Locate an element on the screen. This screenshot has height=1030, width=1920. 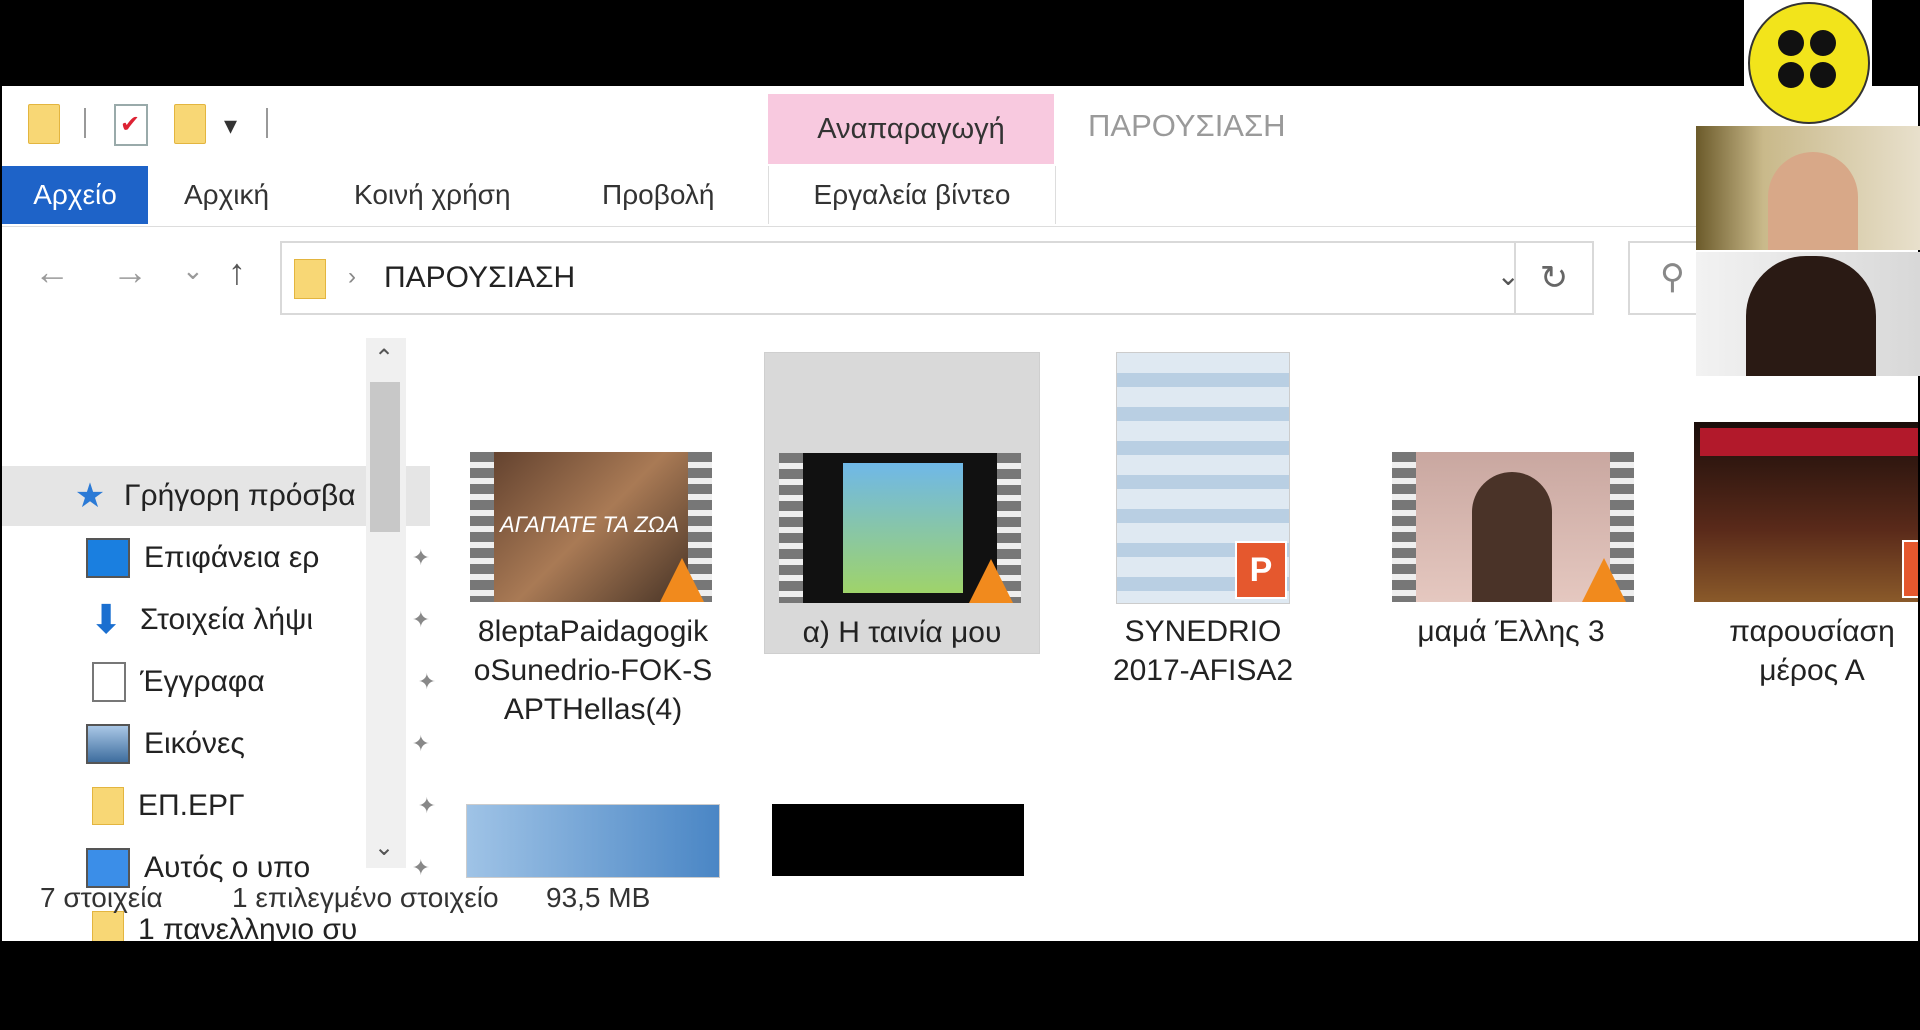
scroll-up-icon: ⌃ is located at coordinates (384, 358).